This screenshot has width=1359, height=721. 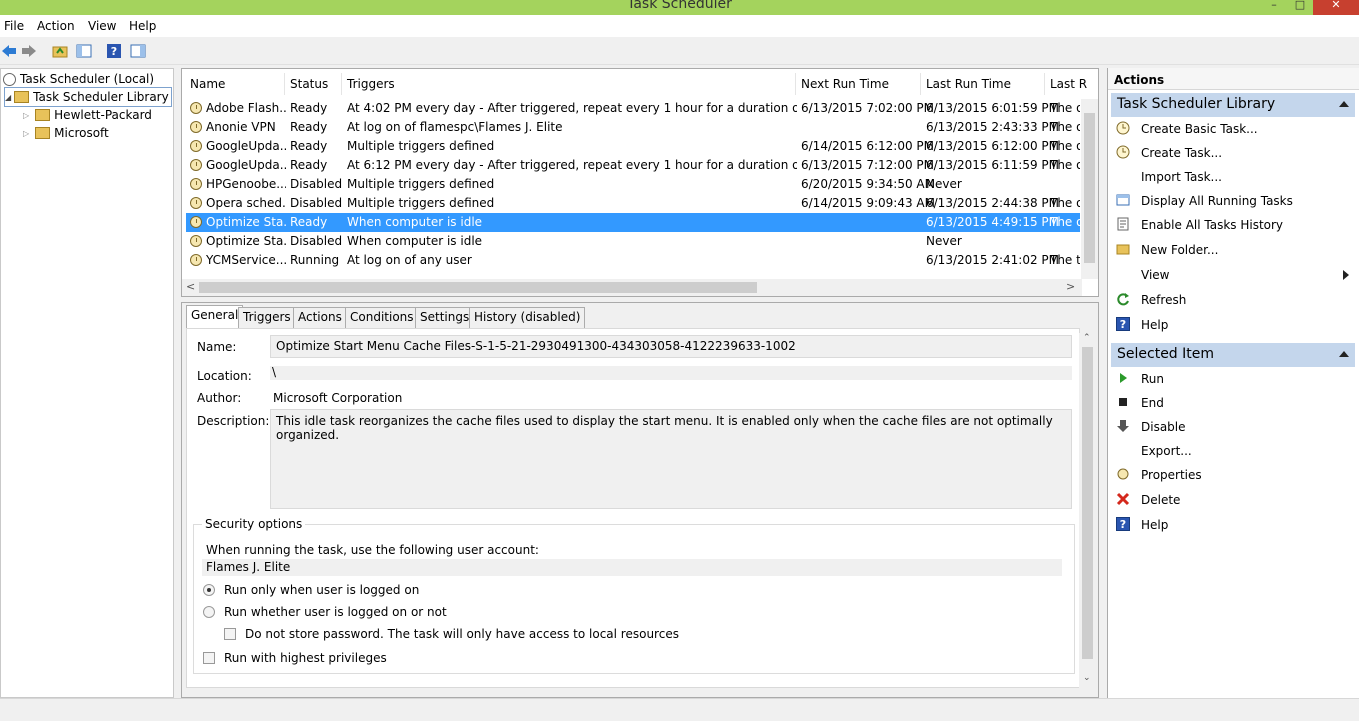 What do you see at coordinates (14, 26) in the screenshot?
I see `menu-file: File` at bounding box center [14, 26].